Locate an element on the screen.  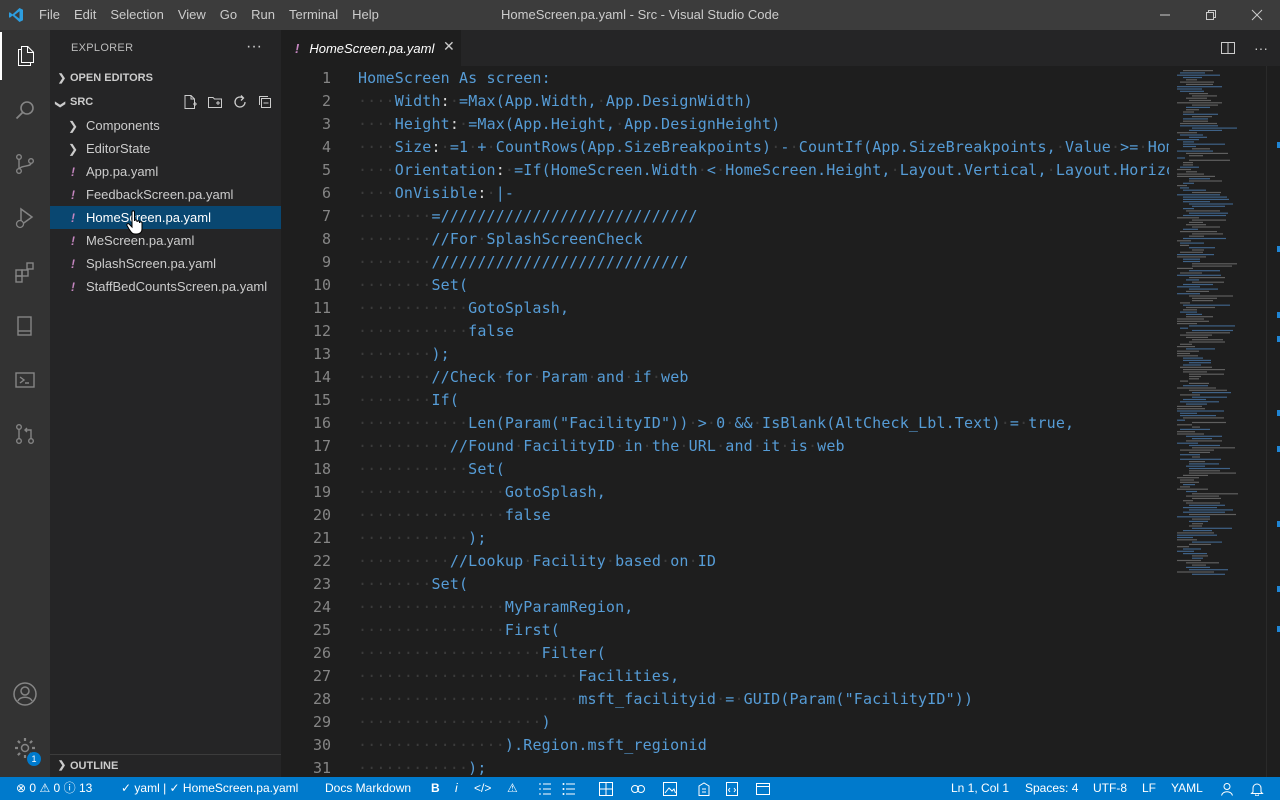
split-editor-icon is located at coordinates (1228, 48).